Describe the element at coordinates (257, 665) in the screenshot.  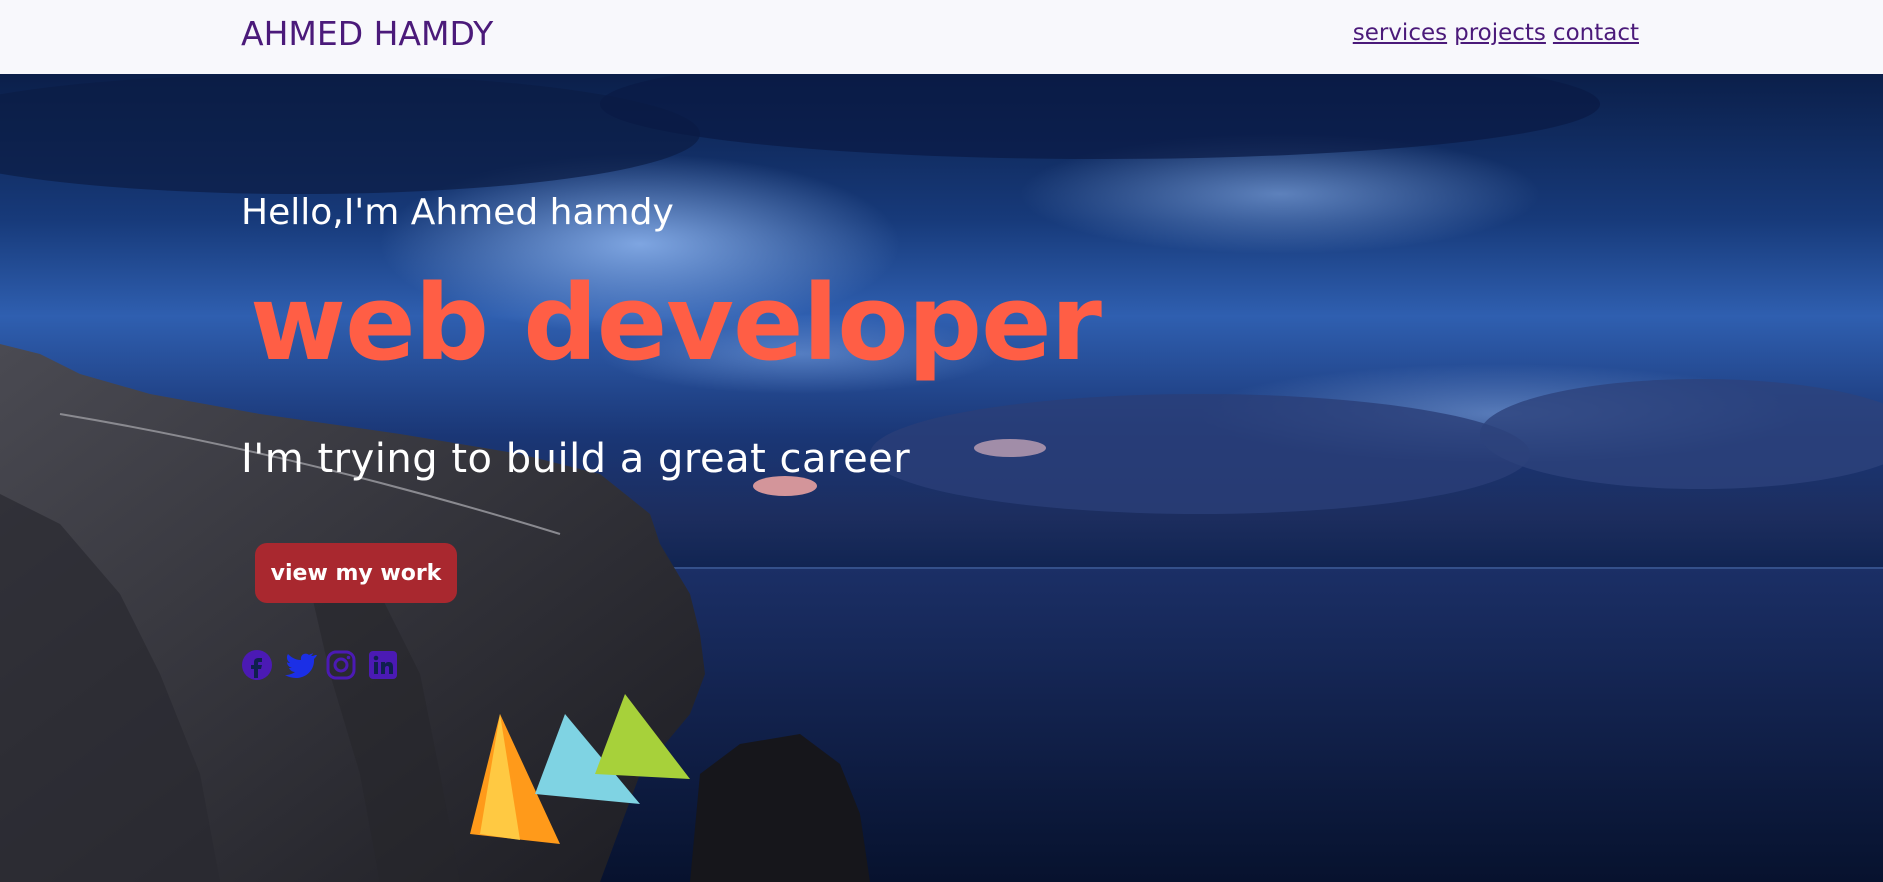
I see `facebook-icon` at that location.